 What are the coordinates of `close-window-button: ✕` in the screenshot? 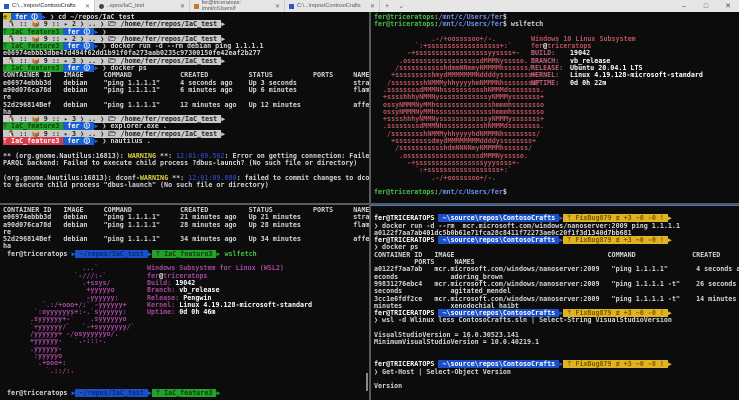 It's located at (728, 6).